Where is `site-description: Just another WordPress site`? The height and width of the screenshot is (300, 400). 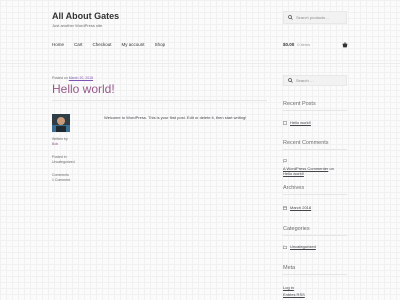
site-description: Just another WordPress site is located at coordinates (77, 25).